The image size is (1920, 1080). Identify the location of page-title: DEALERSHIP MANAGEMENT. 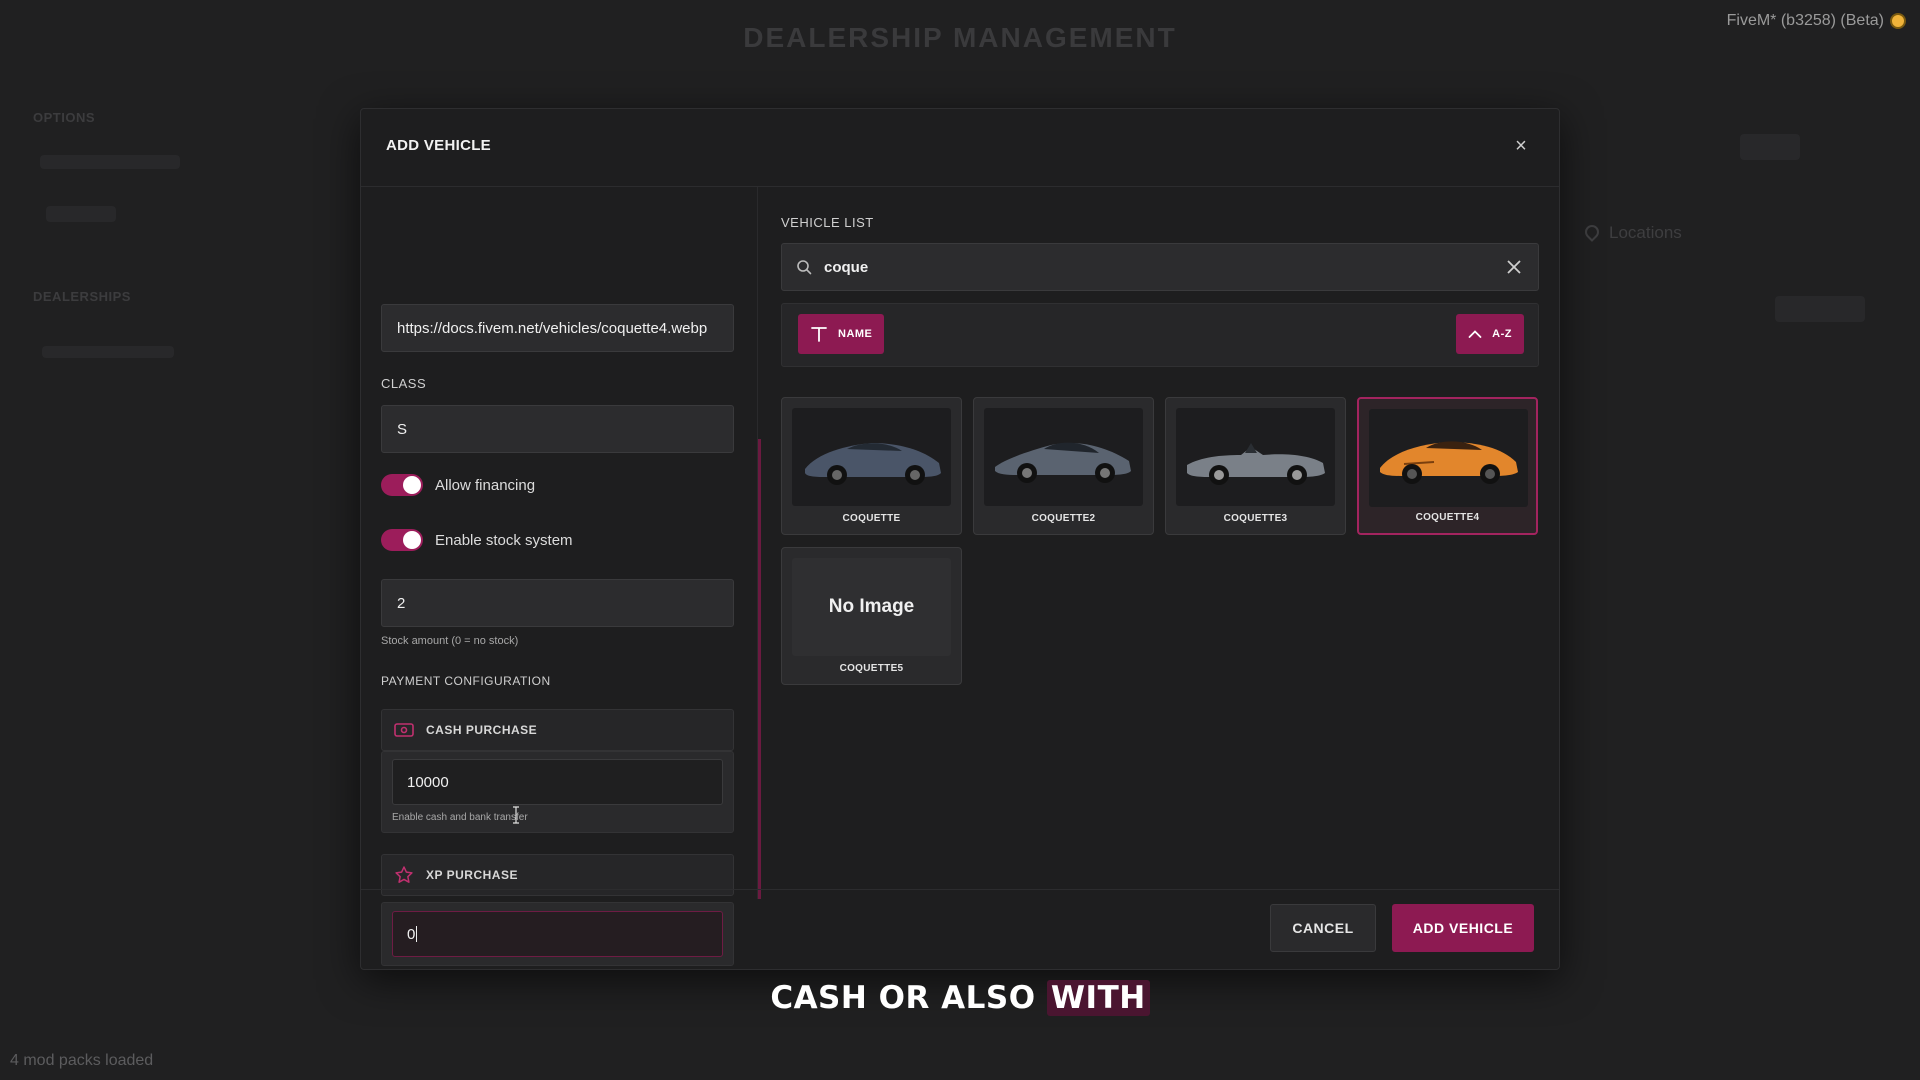
(960, 37).